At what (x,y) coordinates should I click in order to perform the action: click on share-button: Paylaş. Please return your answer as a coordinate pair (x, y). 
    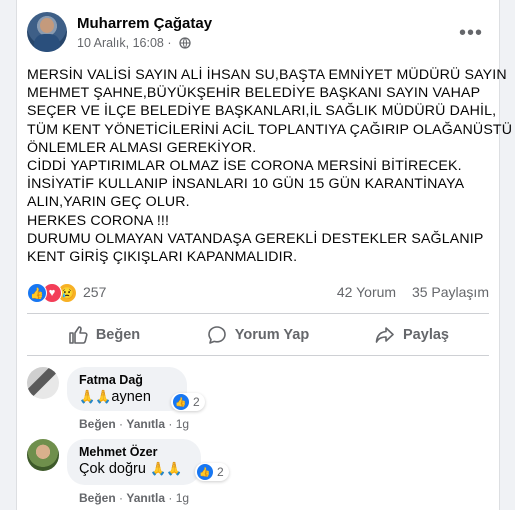
    Looking at the image, I should click on (412, 335).